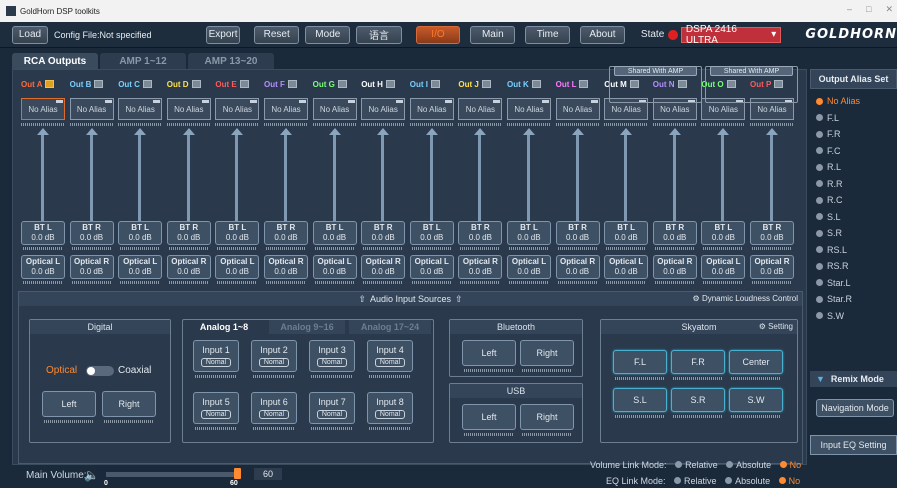 Image resolution: width=897 pixels, height=488 pixels. What do you see at coordinates (698, 362) in the screenshot?
I see `skyatom-channel-button: F.R` at bounding box center [698, 362].